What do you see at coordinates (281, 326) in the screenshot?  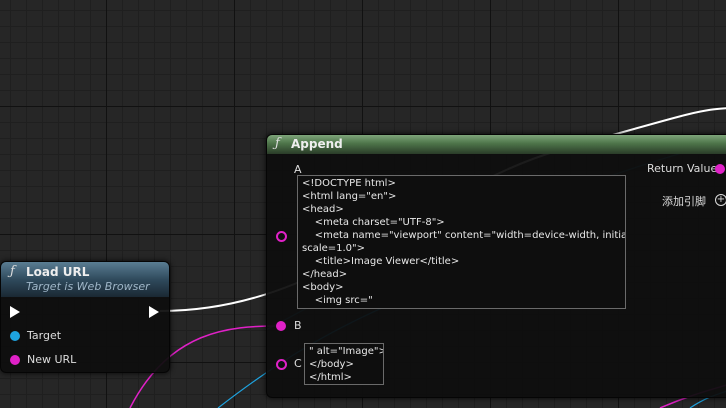 I see `pin-b-input` at bounding box center [281, 326].